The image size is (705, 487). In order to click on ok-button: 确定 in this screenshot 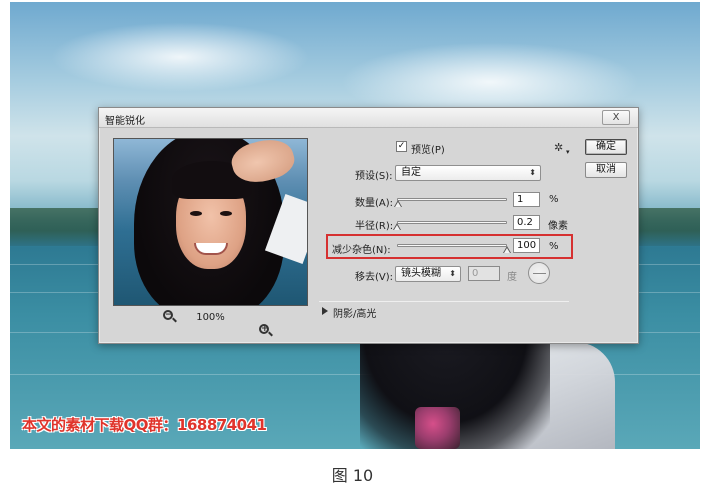, I will do `click(606, 147)`.